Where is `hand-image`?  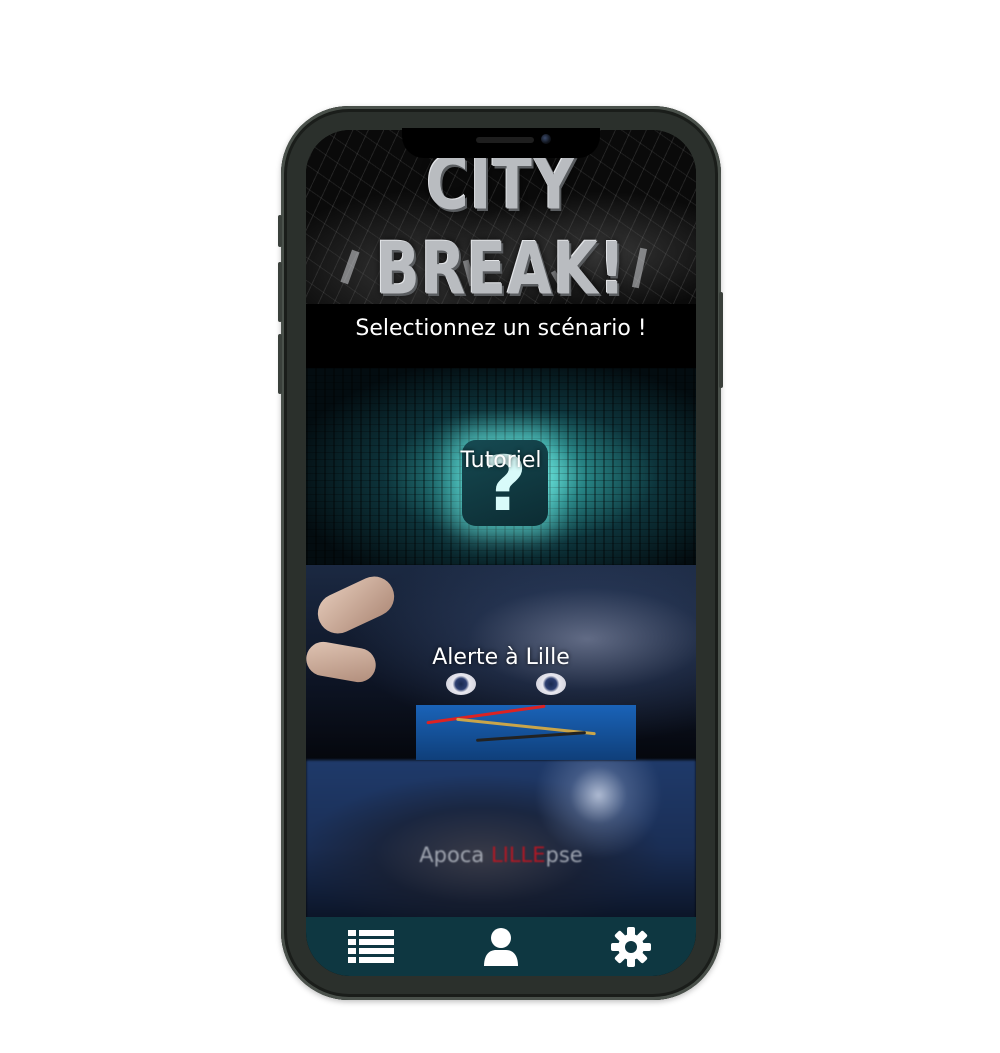 hand-image is located at coordinates (356, 605).